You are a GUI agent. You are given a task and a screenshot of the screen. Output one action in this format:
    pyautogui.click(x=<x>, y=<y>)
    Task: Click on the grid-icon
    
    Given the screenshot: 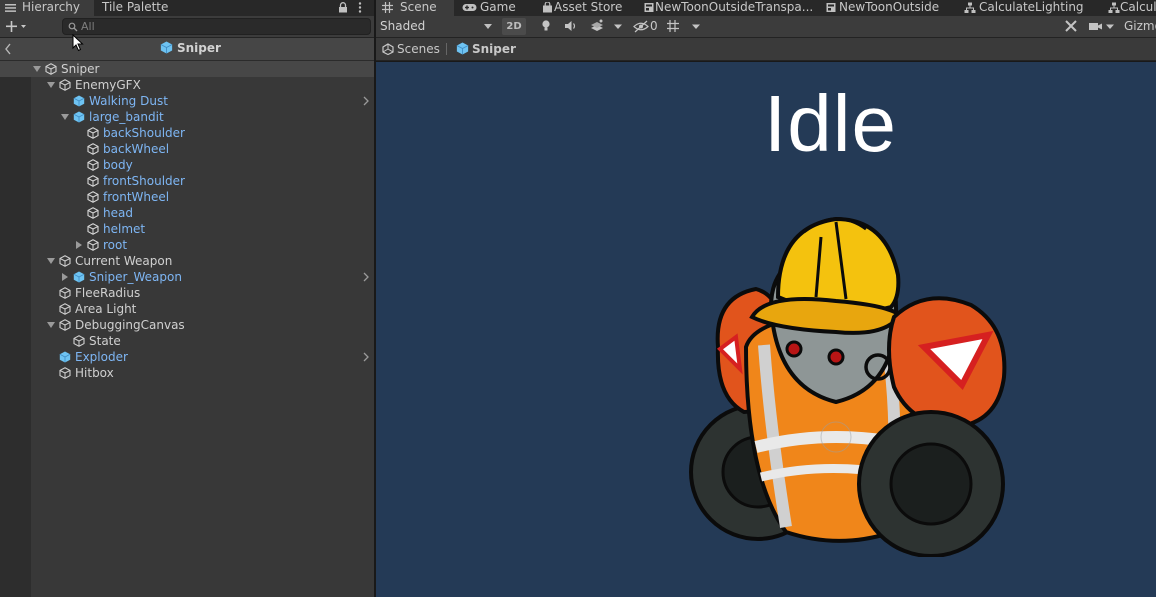 What is the action you would take?
    pyautogui.click(x=387, y=7)
    